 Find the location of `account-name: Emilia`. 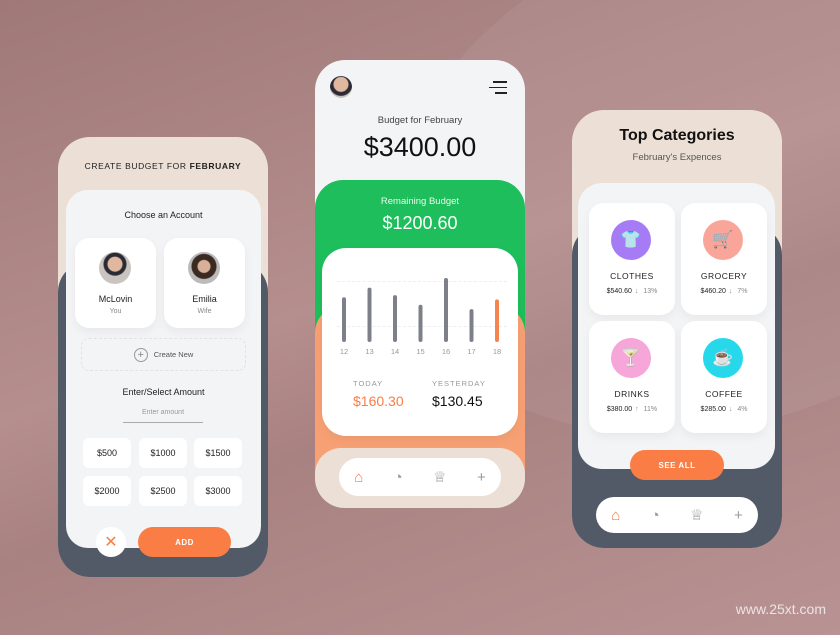

account-name: Emilia is located at coordinates (204, 299).